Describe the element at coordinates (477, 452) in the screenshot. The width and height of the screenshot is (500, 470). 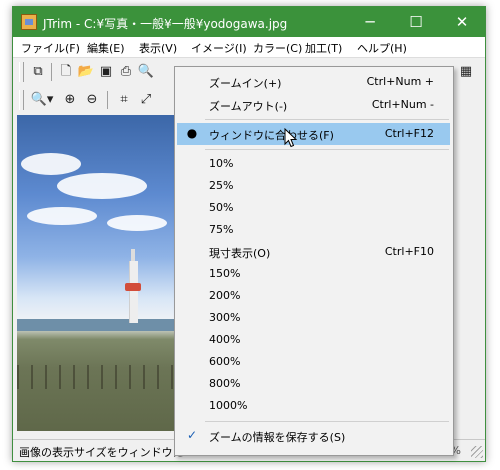
I see `resize-grip` at that location.